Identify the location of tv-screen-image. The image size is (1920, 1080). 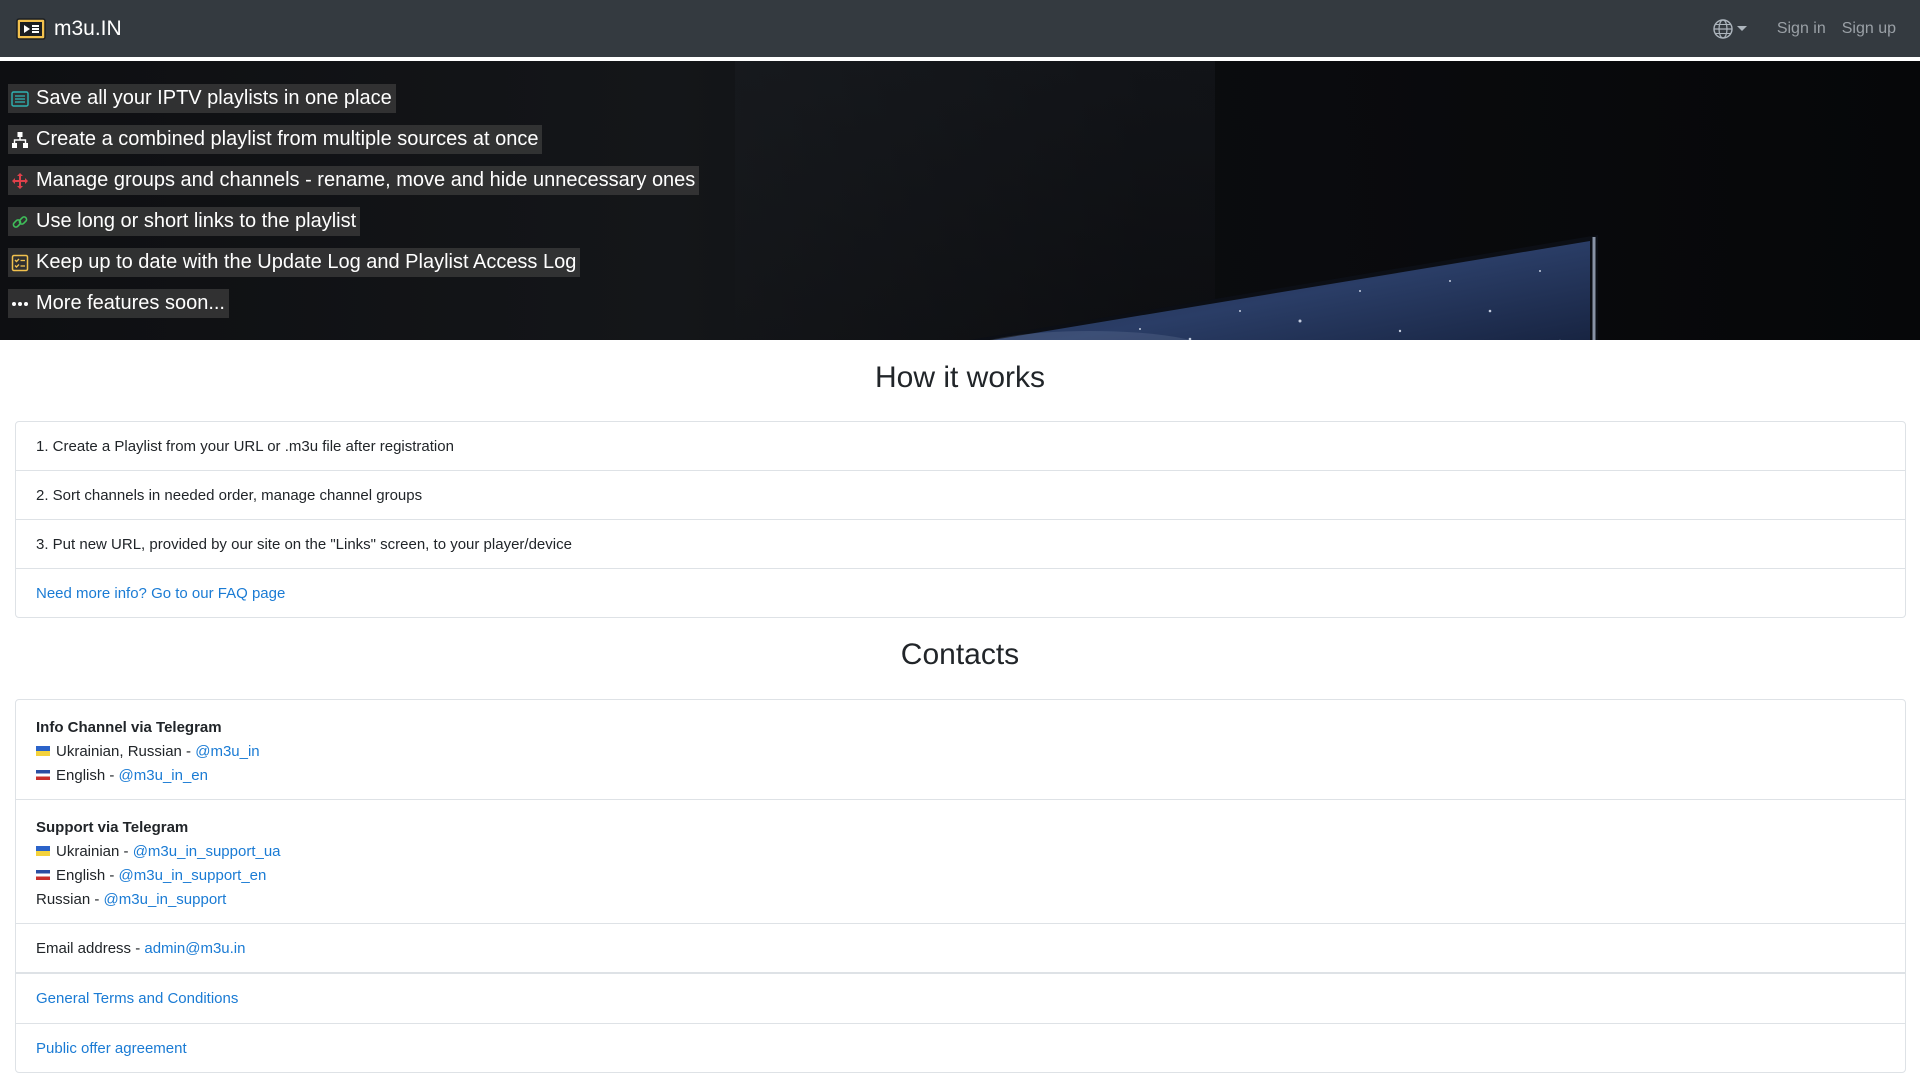
(1283, 287).